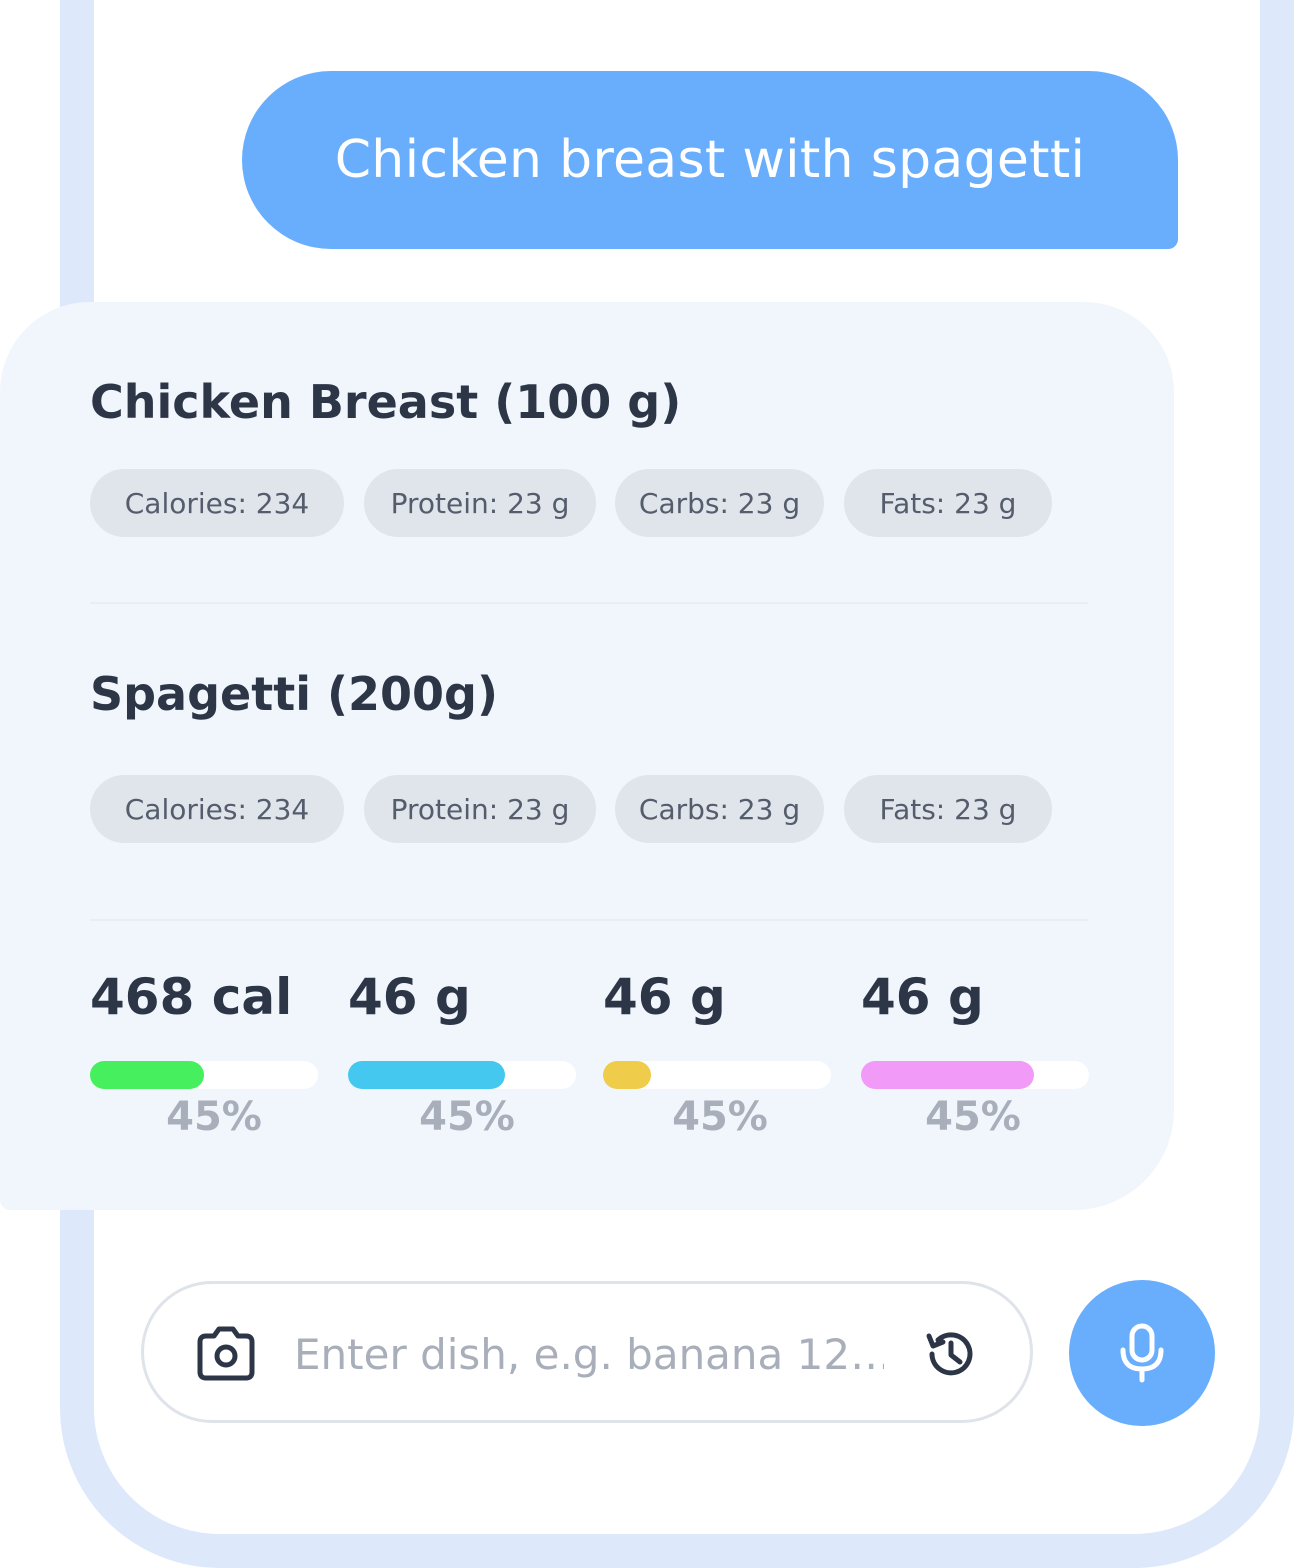  I want to click on dish-input-bar, so click(587, 1352).